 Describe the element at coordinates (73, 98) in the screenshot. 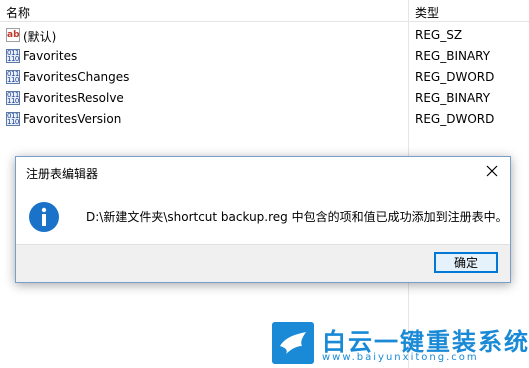

I see `value-name: FavoritesResolve` at that location.